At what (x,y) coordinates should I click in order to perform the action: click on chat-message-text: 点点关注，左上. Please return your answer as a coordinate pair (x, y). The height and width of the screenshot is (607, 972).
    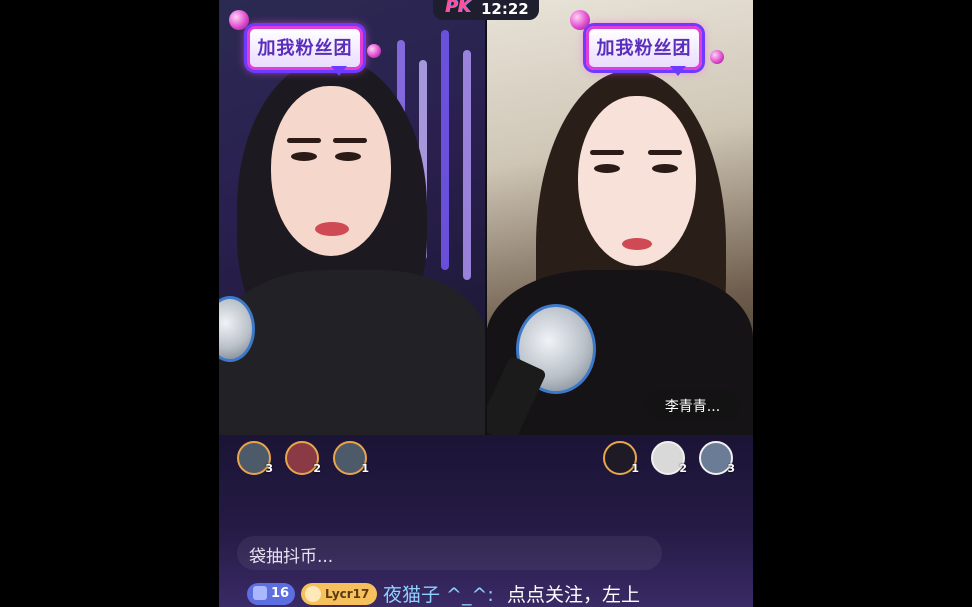
    Looking at the image, I should click on (574, 595).